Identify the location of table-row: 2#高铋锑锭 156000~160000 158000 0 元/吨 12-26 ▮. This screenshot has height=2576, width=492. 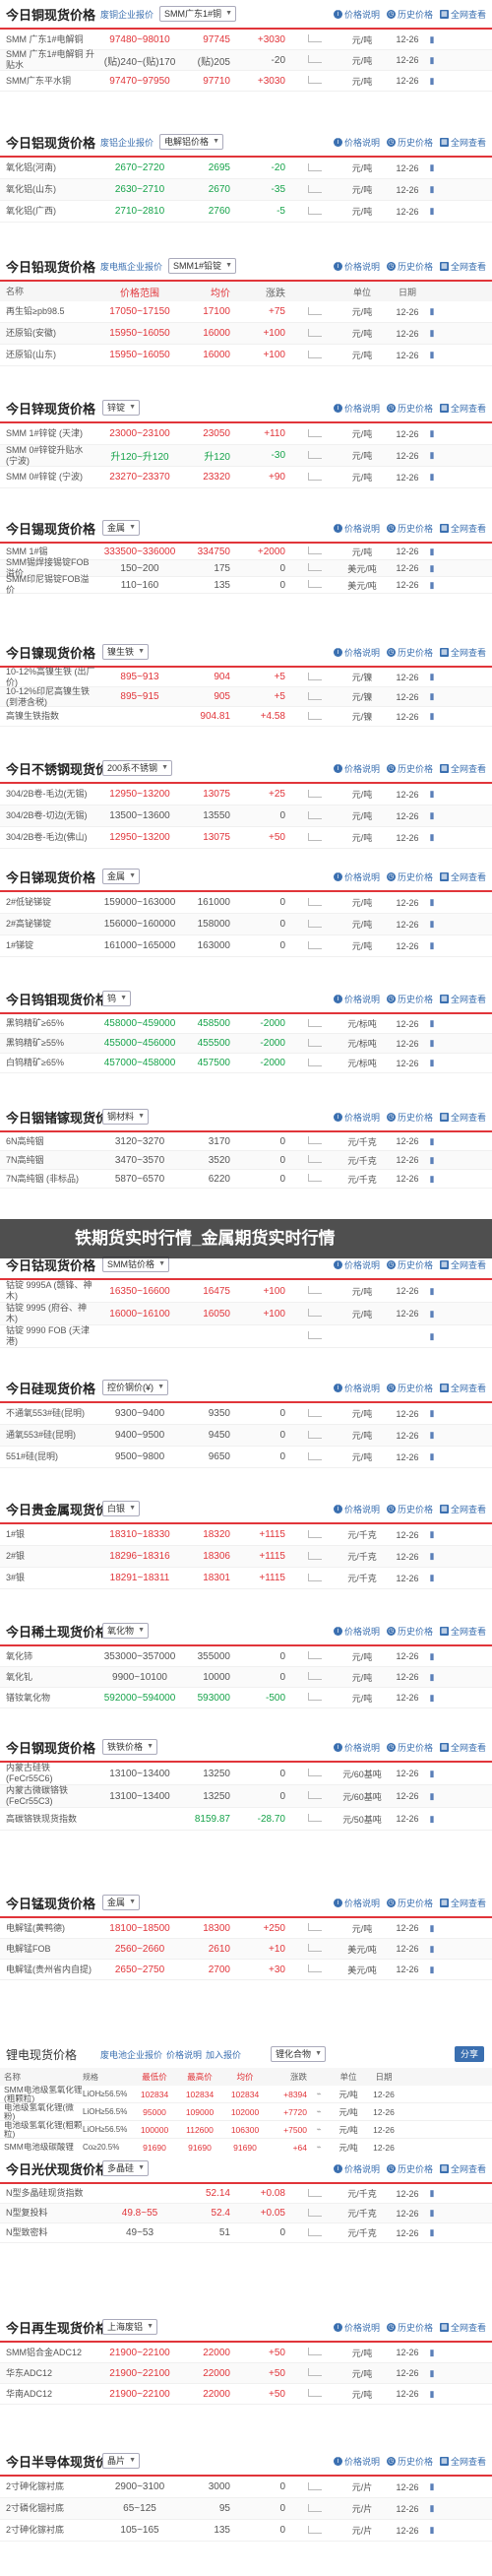
(246, 924).